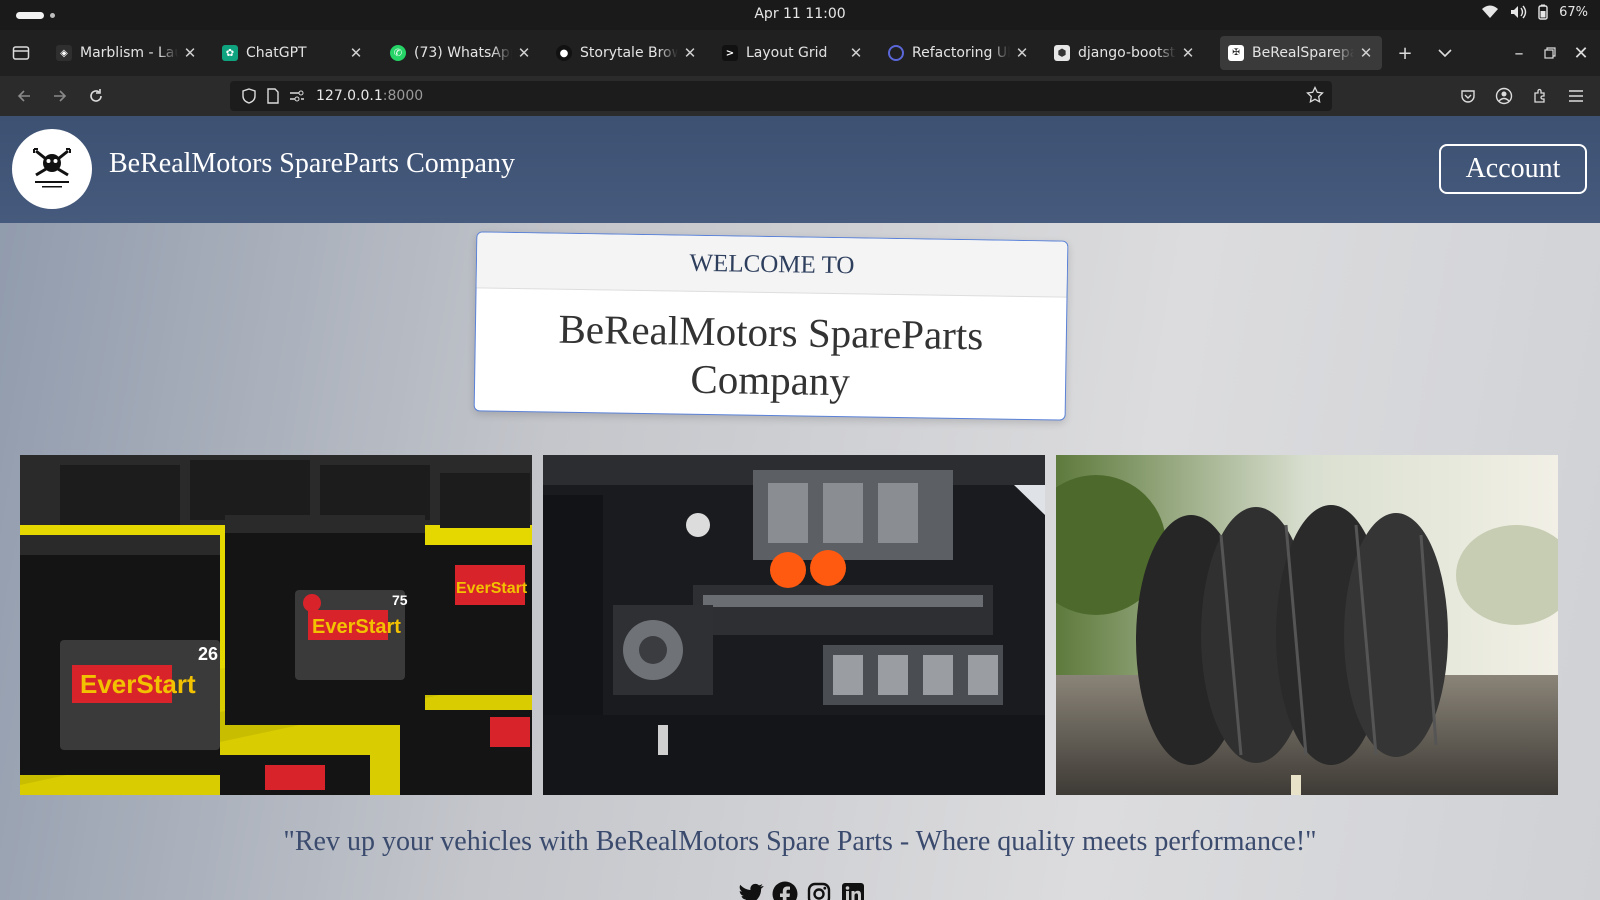  Describe the element at coordinates (1315, 96) in the screenshot. I see `bookmark-star-icon` at that location.